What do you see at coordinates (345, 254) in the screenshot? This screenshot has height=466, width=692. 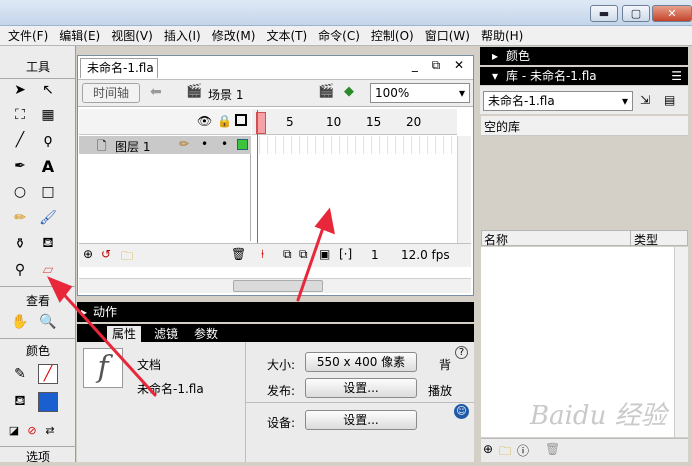 I see `onion-markers-icon: [·]` at bounding box center [345, 254].